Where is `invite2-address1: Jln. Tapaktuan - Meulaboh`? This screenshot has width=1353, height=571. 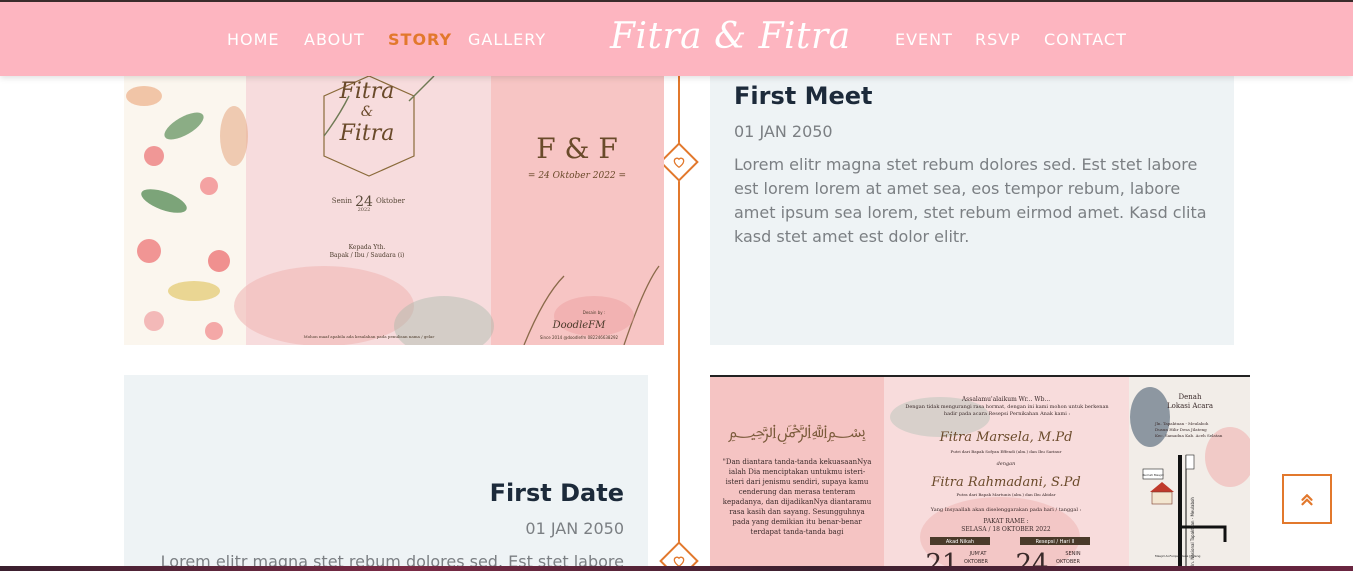
invite2-address1: Jln. Tapaktuan - Meulaboh is located at coordinates (1181, 423).